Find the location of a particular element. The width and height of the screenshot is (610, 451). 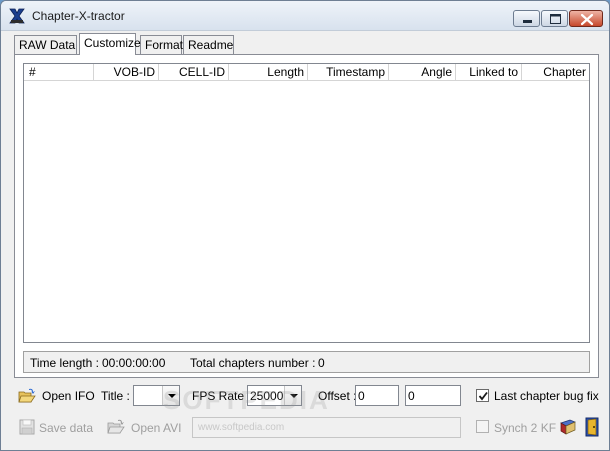

tab-readme: Readme is located at coordinates (208, 45).